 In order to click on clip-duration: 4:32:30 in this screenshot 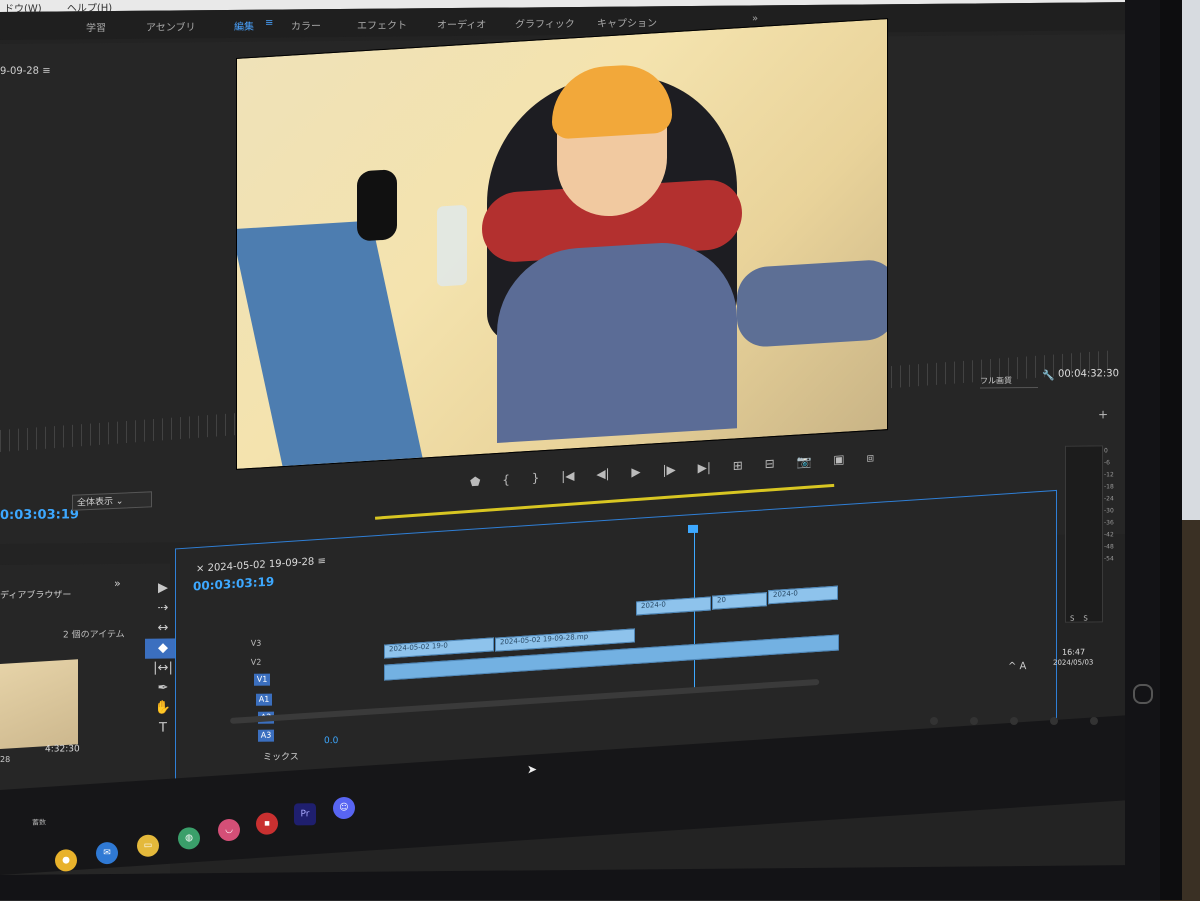, I will do `click(62, 749)`.